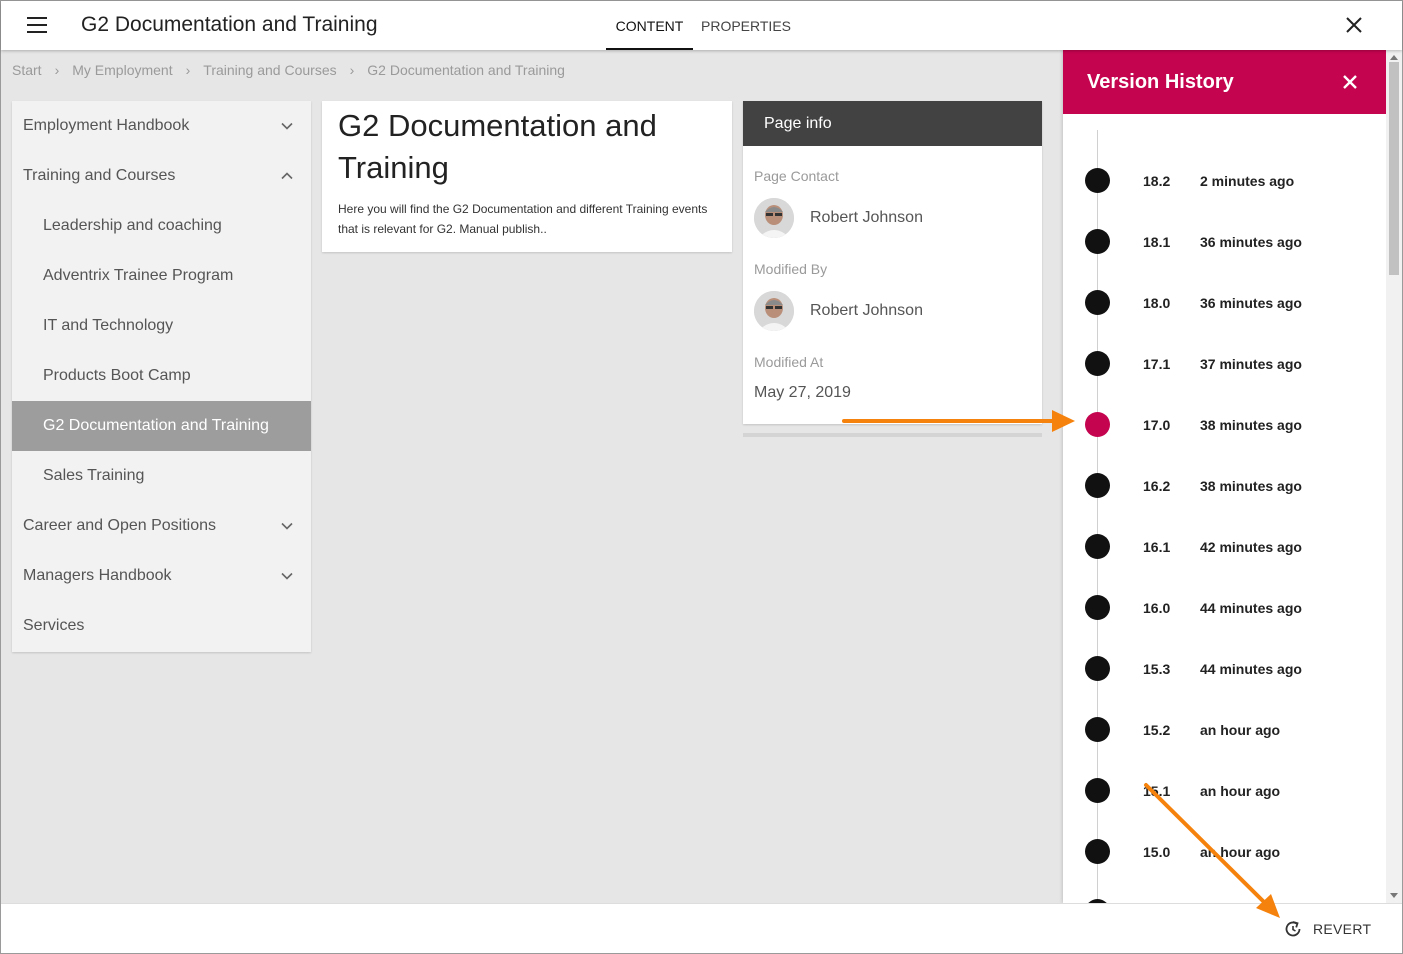  Describe the element at coordinates (99, 175) in the screenshot. I see `sidebar-item-label: Training and Courses` at that location.